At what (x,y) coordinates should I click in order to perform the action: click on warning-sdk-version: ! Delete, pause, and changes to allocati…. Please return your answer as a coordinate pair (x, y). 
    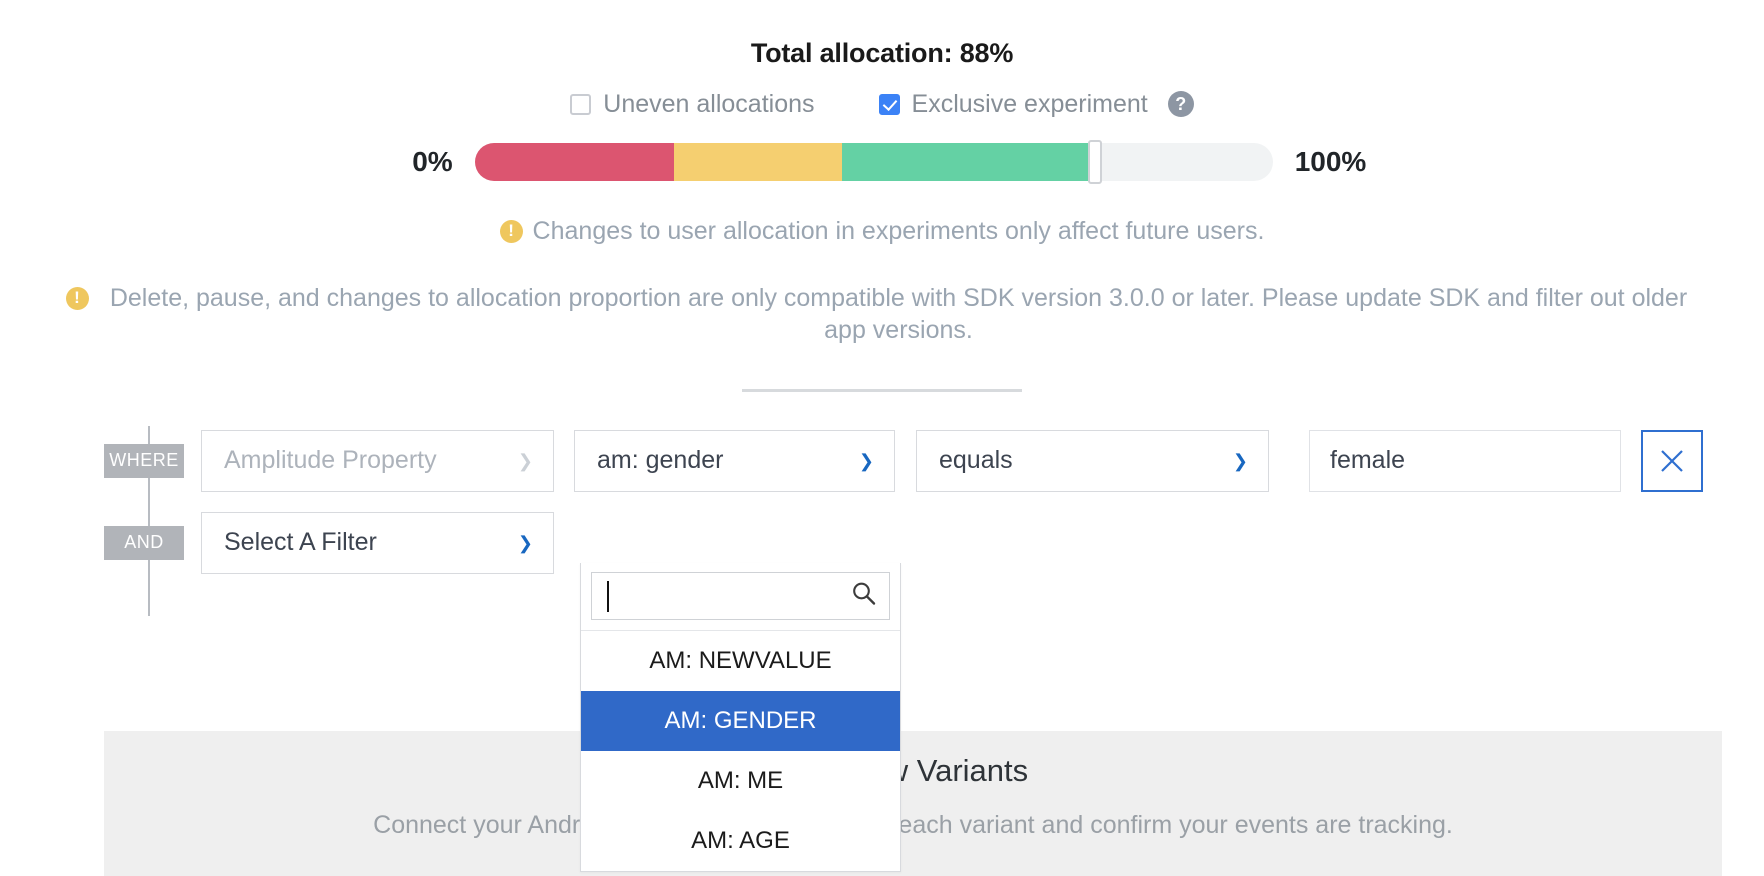
    Looking at the image, I should click on (882, 314).